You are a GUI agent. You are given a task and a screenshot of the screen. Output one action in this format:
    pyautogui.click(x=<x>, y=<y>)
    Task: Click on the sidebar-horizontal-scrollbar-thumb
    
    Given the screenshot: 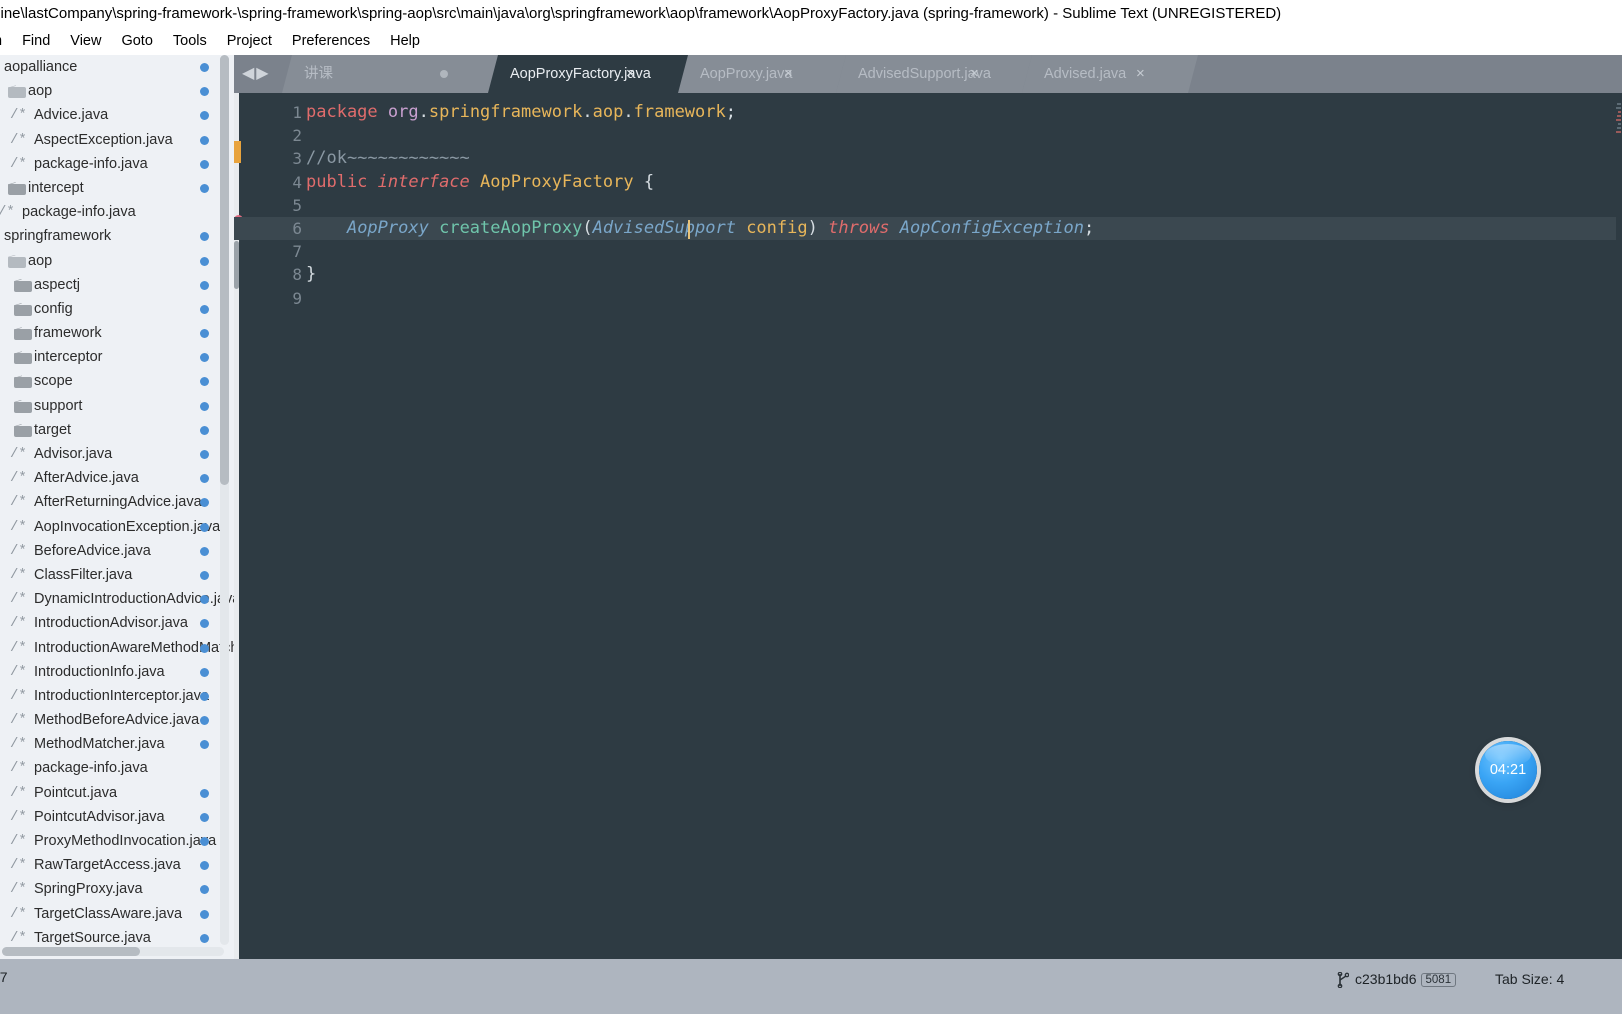 What is the action you would take?
    pyautogui.click(x=71, y=951)
    